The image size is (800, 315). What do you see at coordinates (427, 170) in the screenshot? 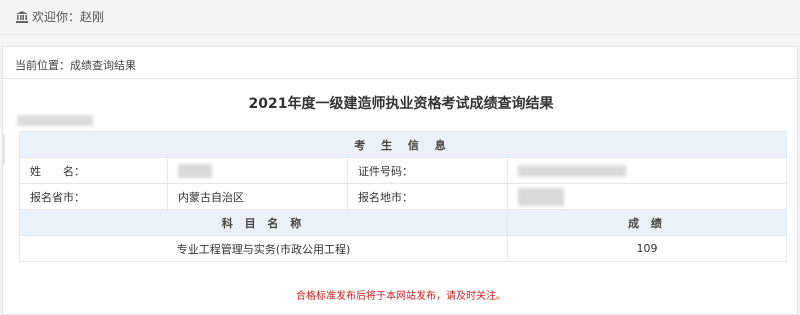
I see `id-label: 证件号码：` at bounding box center [427, 170].